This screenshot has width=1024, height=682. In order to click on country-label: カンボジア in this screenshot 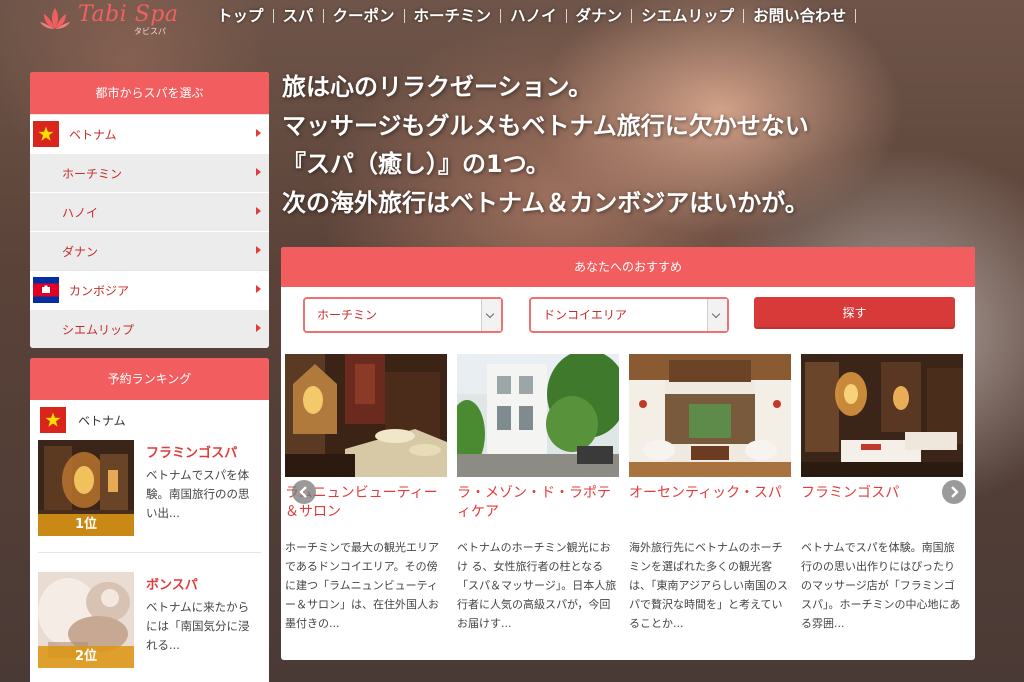, I will do `click(99, 290)`.